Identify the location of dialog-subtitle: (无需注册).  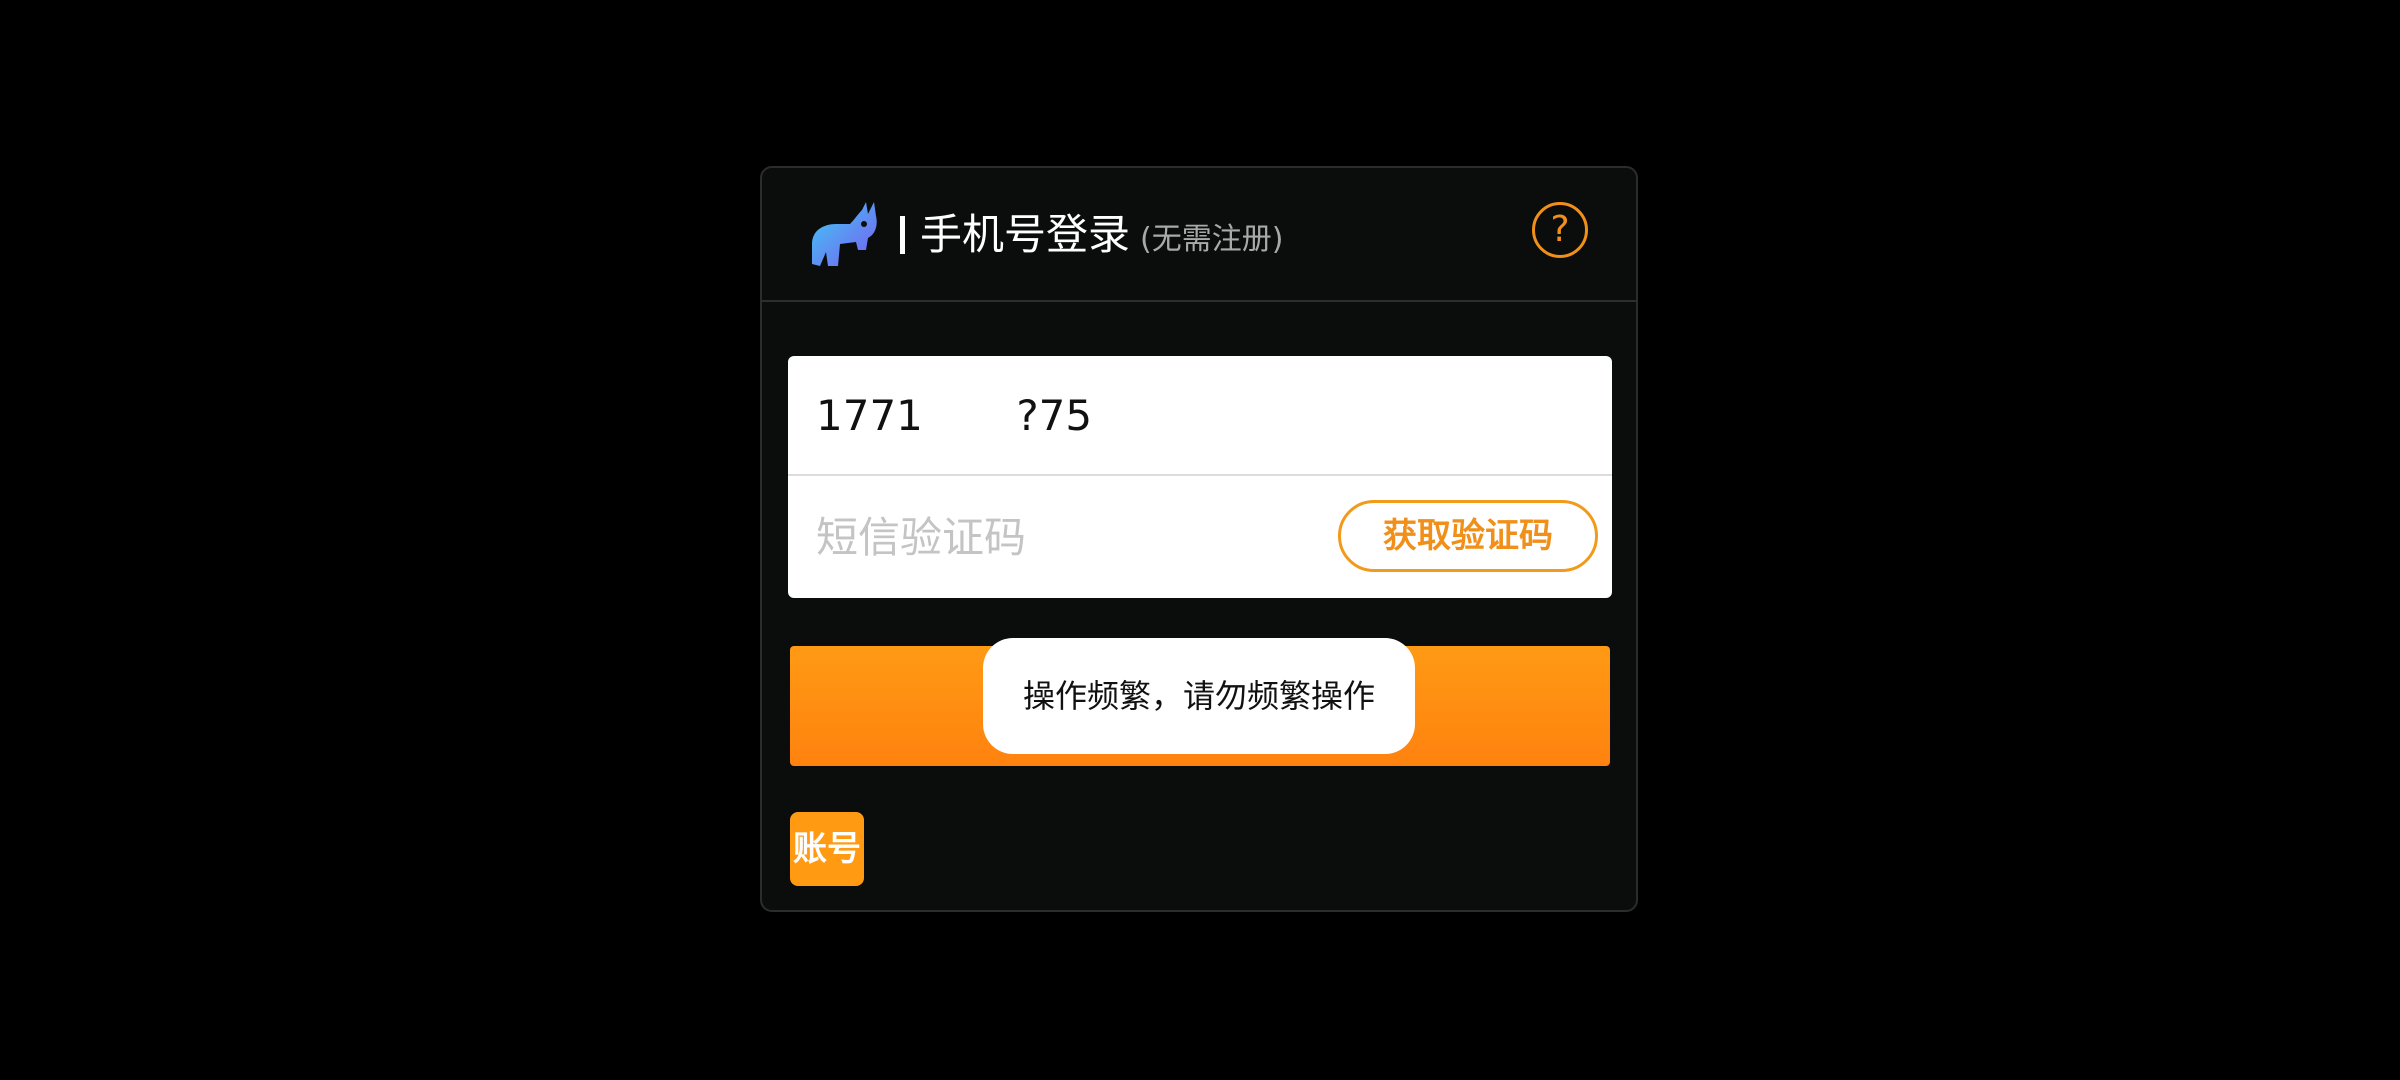
(1212, 239).